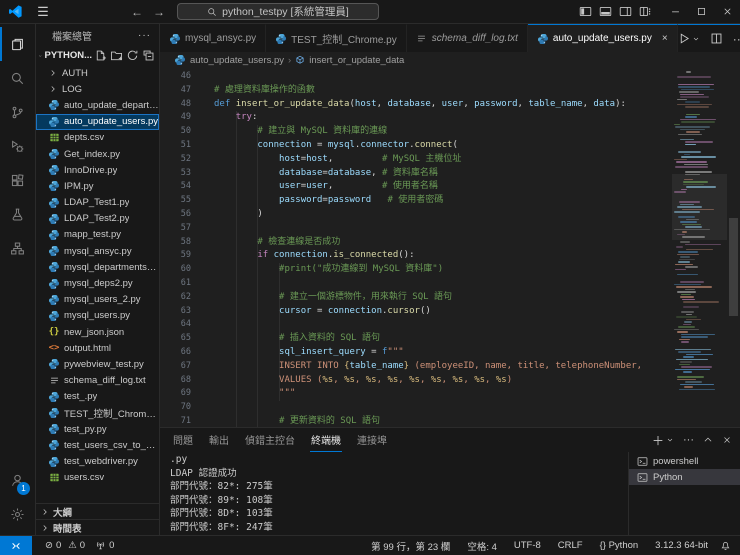  What do you see at coordinates (159, 12) in the screenshot?
I see `nav-forward-icon: →` at bounding box center [159, 12].